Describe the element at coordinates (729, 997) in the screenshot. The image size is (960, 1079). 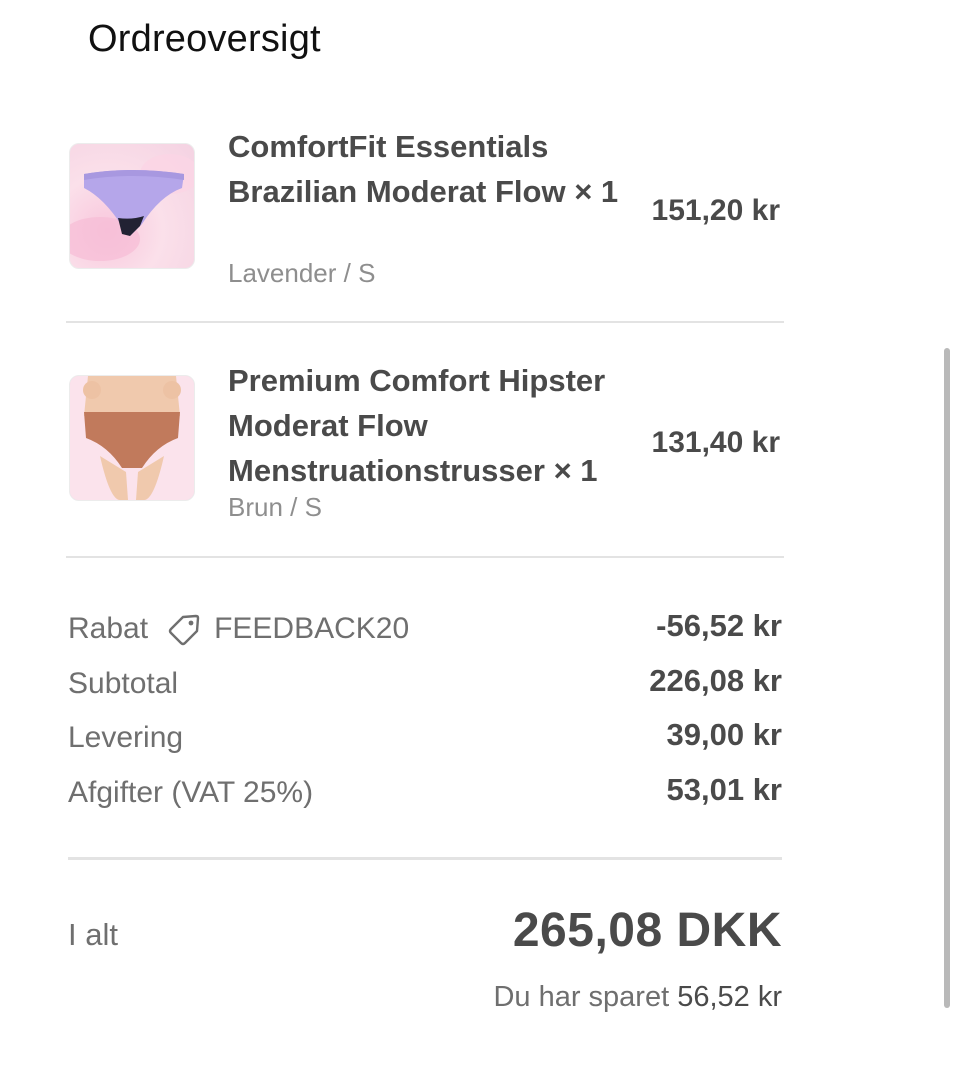
I see `savings-amount: 56,52 kr` at that location.